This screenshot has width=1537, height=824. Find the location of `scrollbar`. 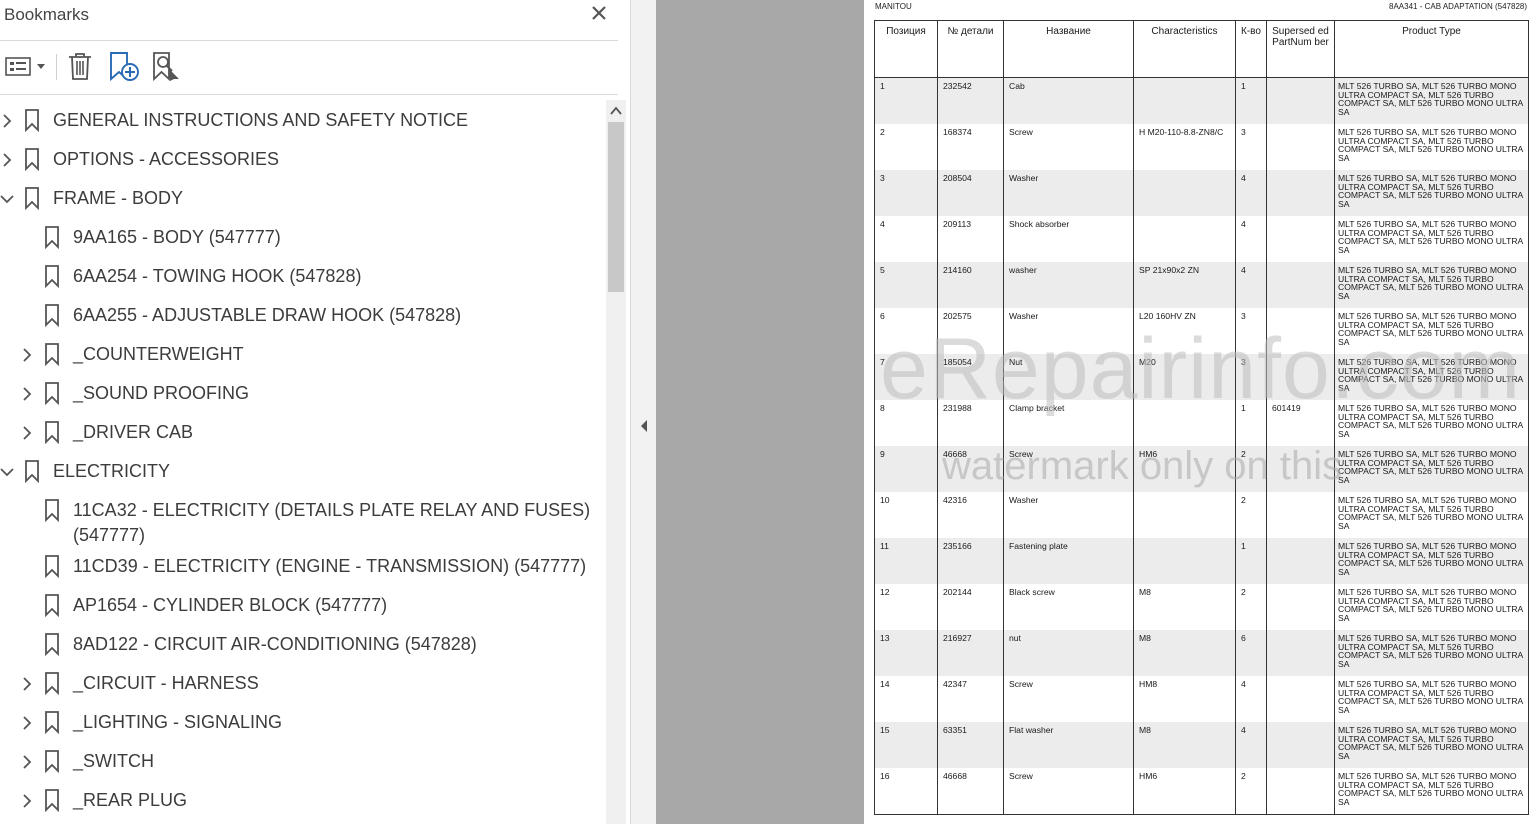

scrollbar is located at coordinates (616, 462).